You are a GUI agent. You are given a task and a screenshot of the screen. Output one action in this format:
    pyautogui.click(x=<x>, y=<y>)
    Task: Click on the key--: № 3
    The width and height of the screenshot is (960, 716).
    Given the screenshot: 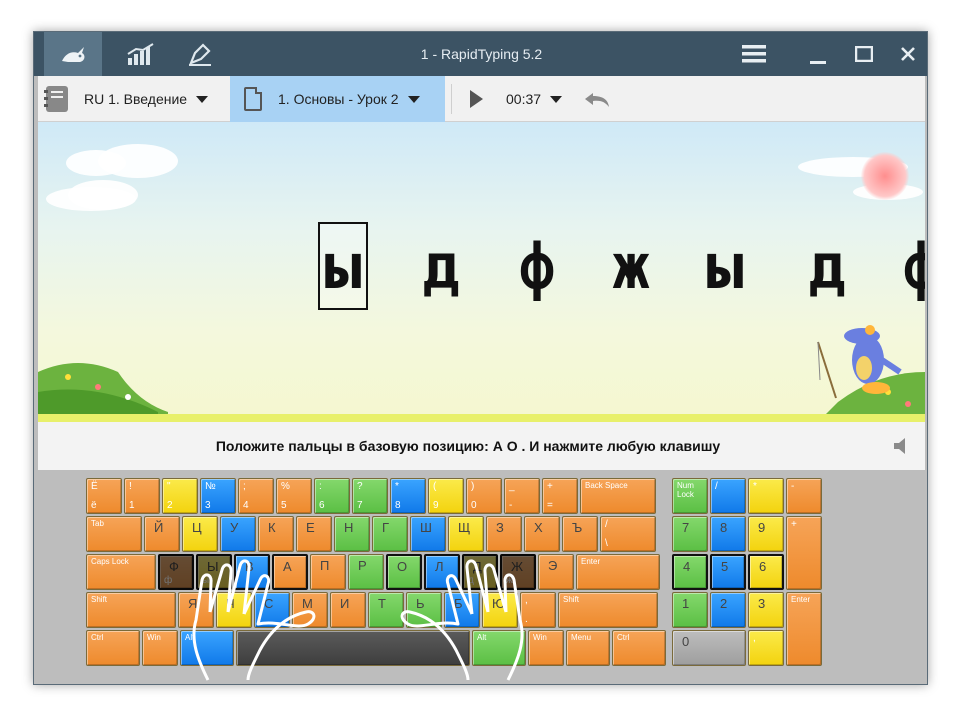 What is the action you would take?
    pyautogui.click(x=218, y=496)
    